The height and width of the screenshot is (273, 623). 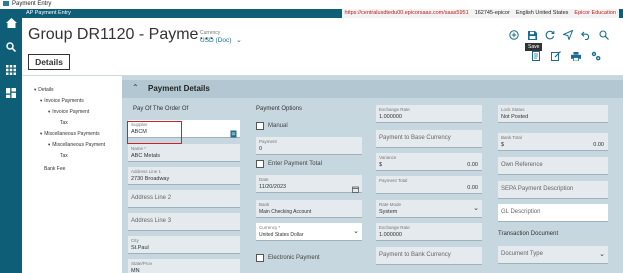 I want to click on address-line1-label: Address Line 1, so click(x=146, y=171).